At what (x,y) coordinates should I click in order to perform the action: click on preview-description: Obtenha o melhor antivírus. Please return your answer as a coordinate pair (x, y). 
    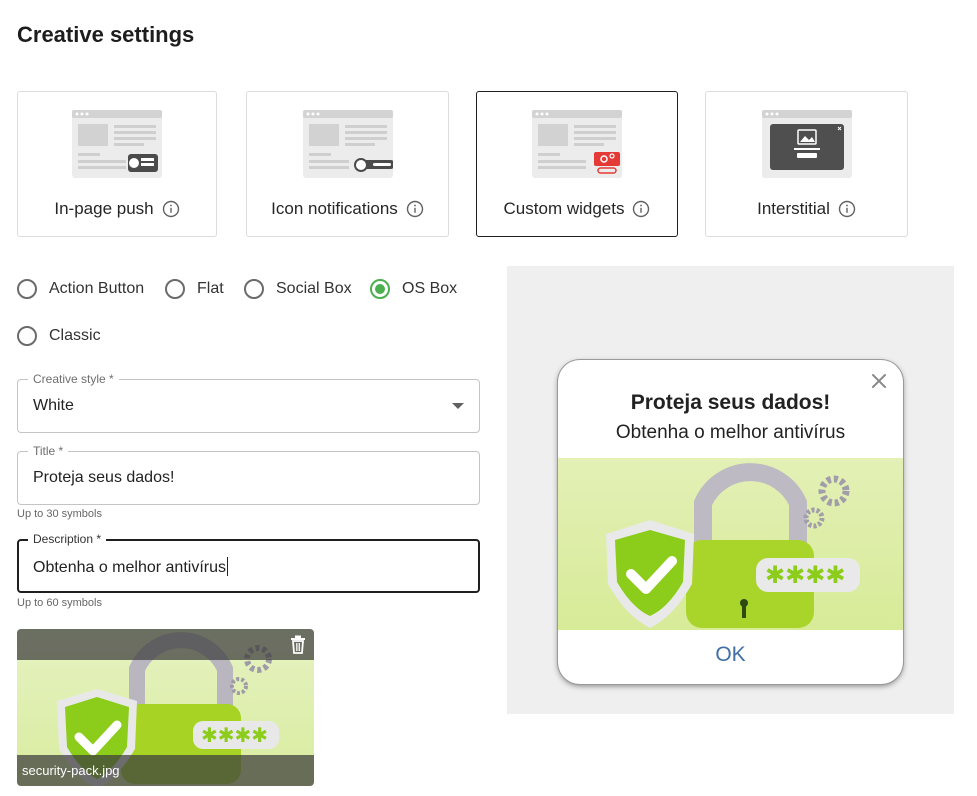
    Looking at the image, I should click on (730, 432).